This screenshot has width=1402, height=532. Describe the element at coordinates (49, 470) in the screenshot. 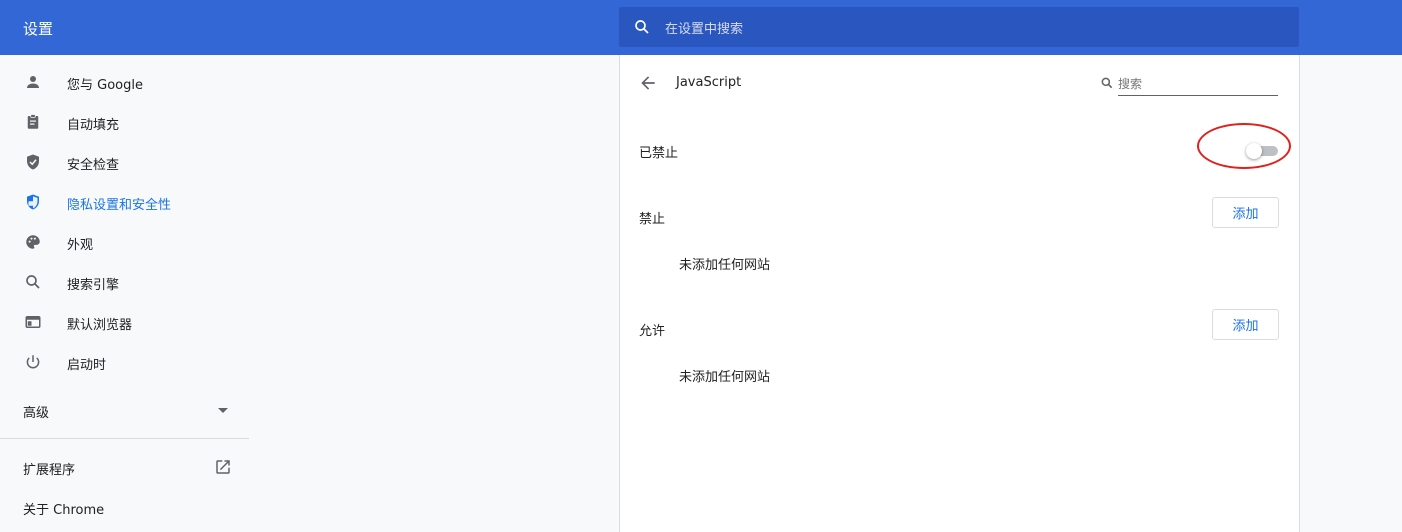

I see `sidebar-extensions-label: 扩展程序` at that location.